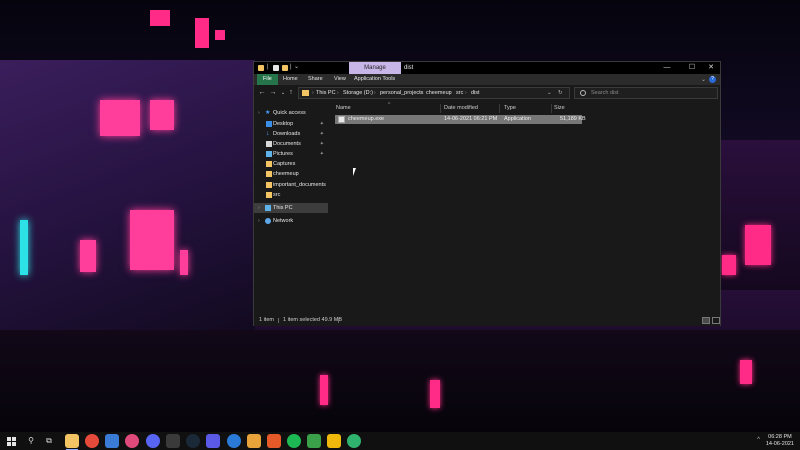  I want to click on recent-locations-icon: ⌄, so click(283, 93).